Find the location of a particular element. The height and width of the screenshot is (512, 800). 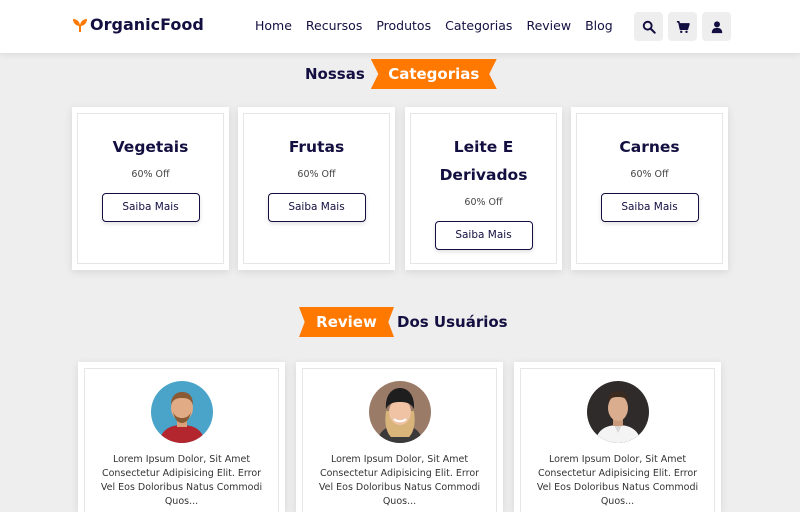

nav-review: Review is located at coordinates (548, 25).